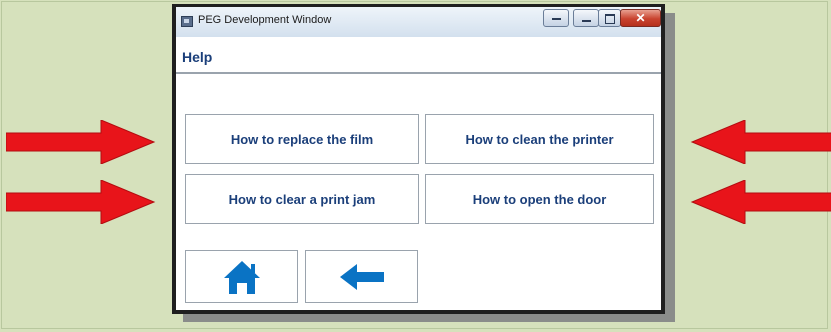 The image size is (831, 332). I want to click on home-icon, so click(241, 277).